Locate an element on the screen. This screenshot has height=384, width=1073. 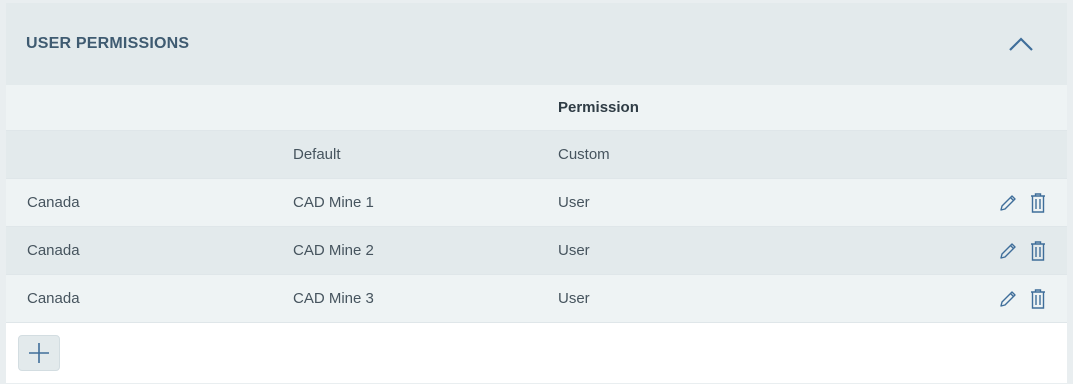
plus-icon is located at coordinates (39, 353).